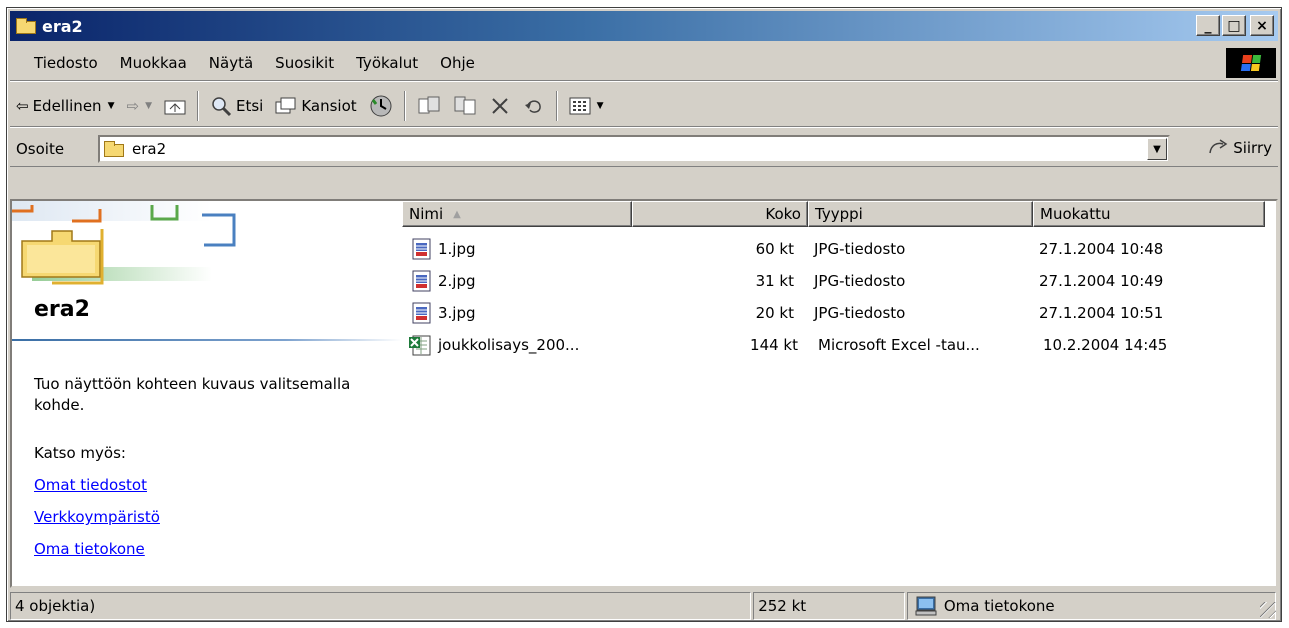 The width and height of the screenshot is (1289, 628). Describe the element at coordinates (124, 243) in the screenshot. I see `folder-banner-image` at that location.